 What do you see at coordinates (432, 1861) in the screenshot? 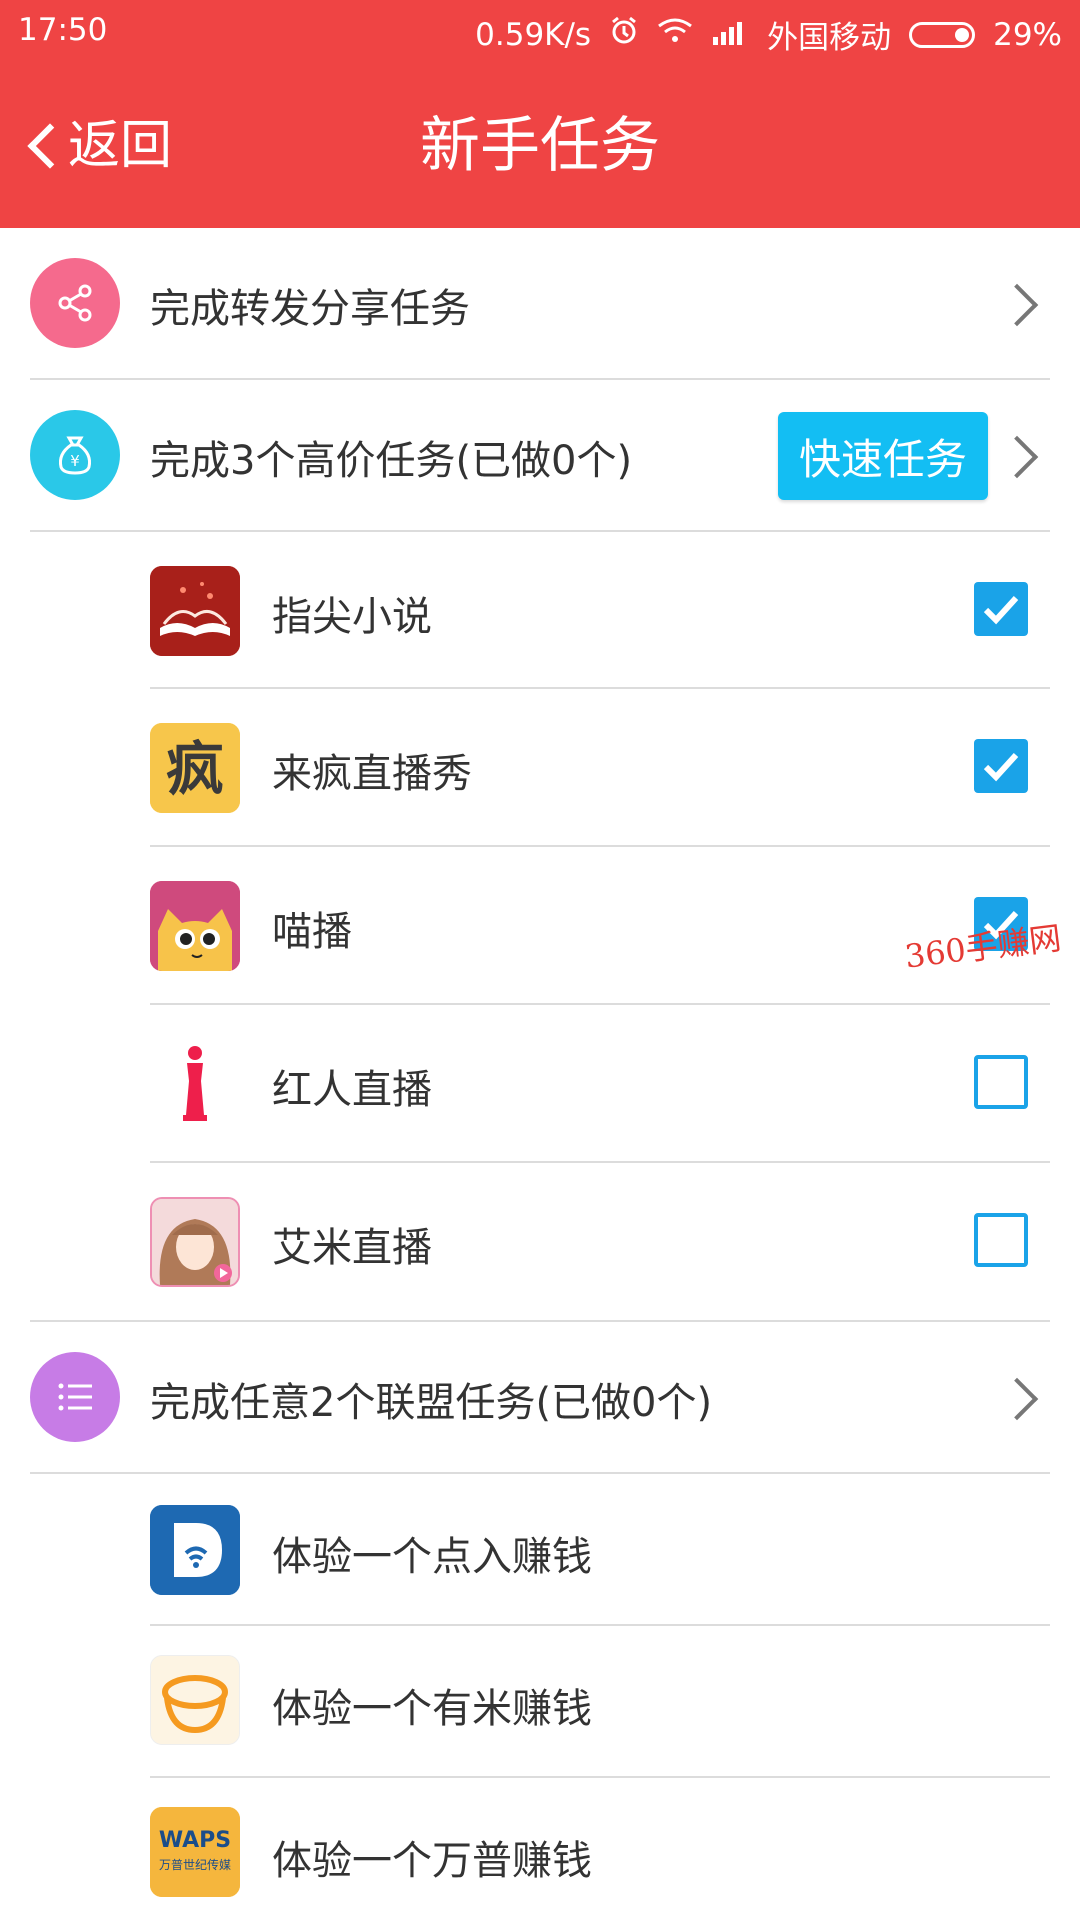
I see `app-name: 体验一个万普赚钱` at bounding box center [432, 1861].